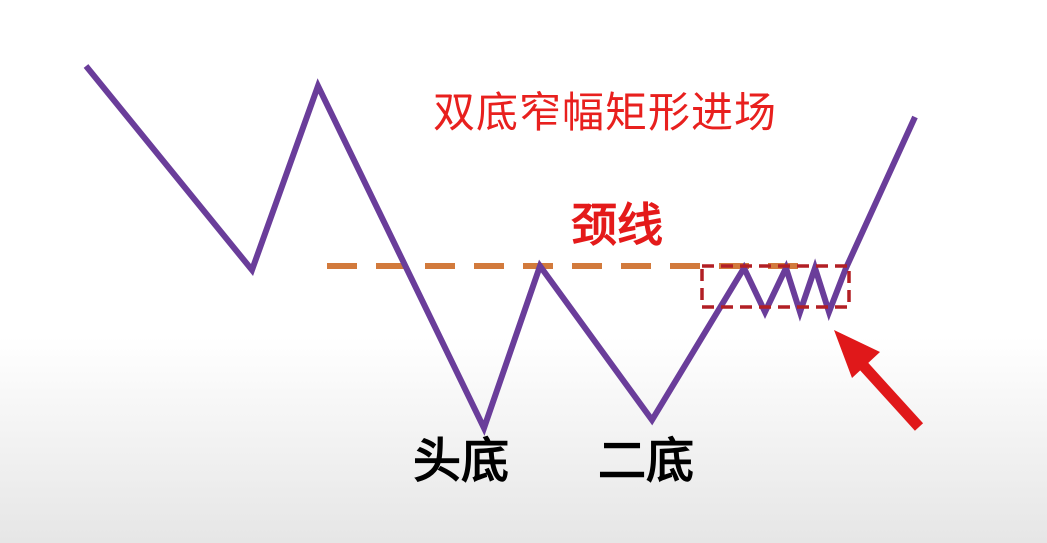 This screenshot has width=1047, height=543. Describe the element at coordinates (617, 225) in the screenshot. I see `neckline-label: 颈线` at that location.